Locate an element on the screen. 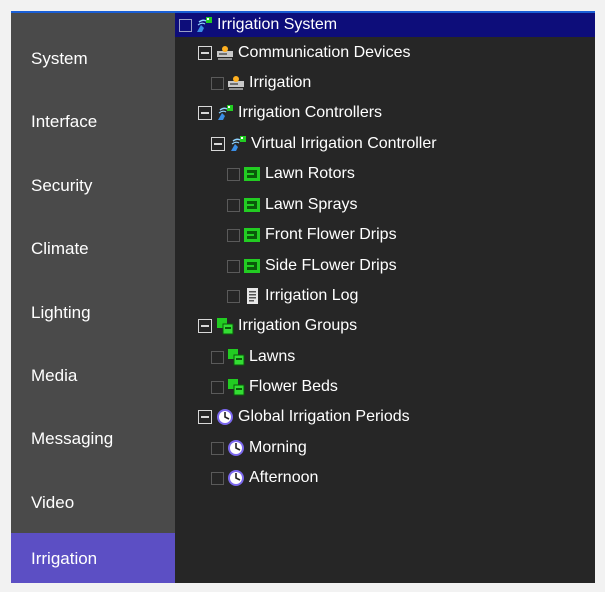 Image resolution: width=605 pixels, height=592 pixels. tree-node-label: Global Irrigation Periods is located at coordinates (324, 416).